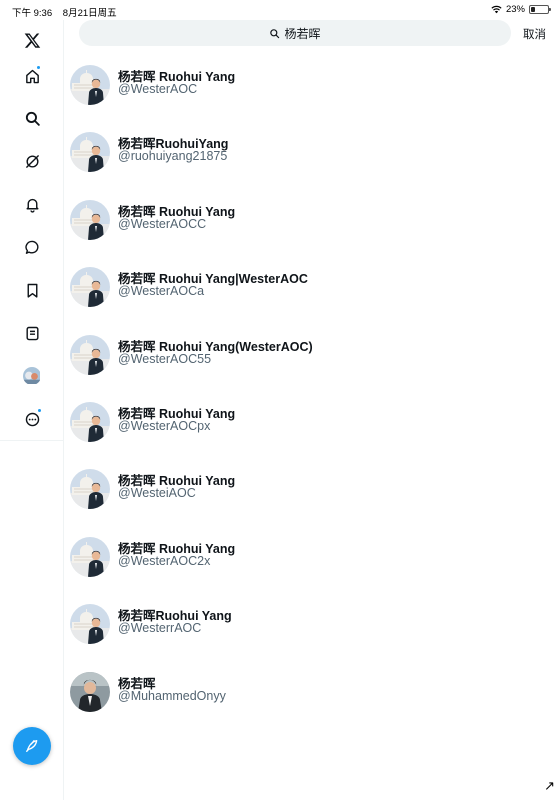 The width and height of the screenshot is (559, 800). I want to click on search-result-row: 杨若晖RuohuiYang @ruohuiyang21875, so click(311, 152).